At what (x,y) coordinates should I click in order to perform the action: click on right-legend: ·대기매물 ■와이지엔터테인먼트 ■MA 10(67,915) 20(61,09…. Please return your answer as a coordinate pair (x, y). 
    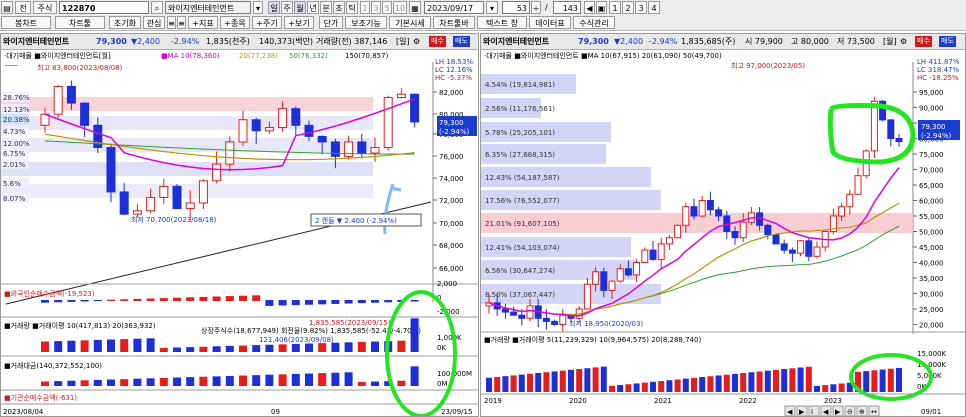
    Looking at the image, I should click on (603, 55).